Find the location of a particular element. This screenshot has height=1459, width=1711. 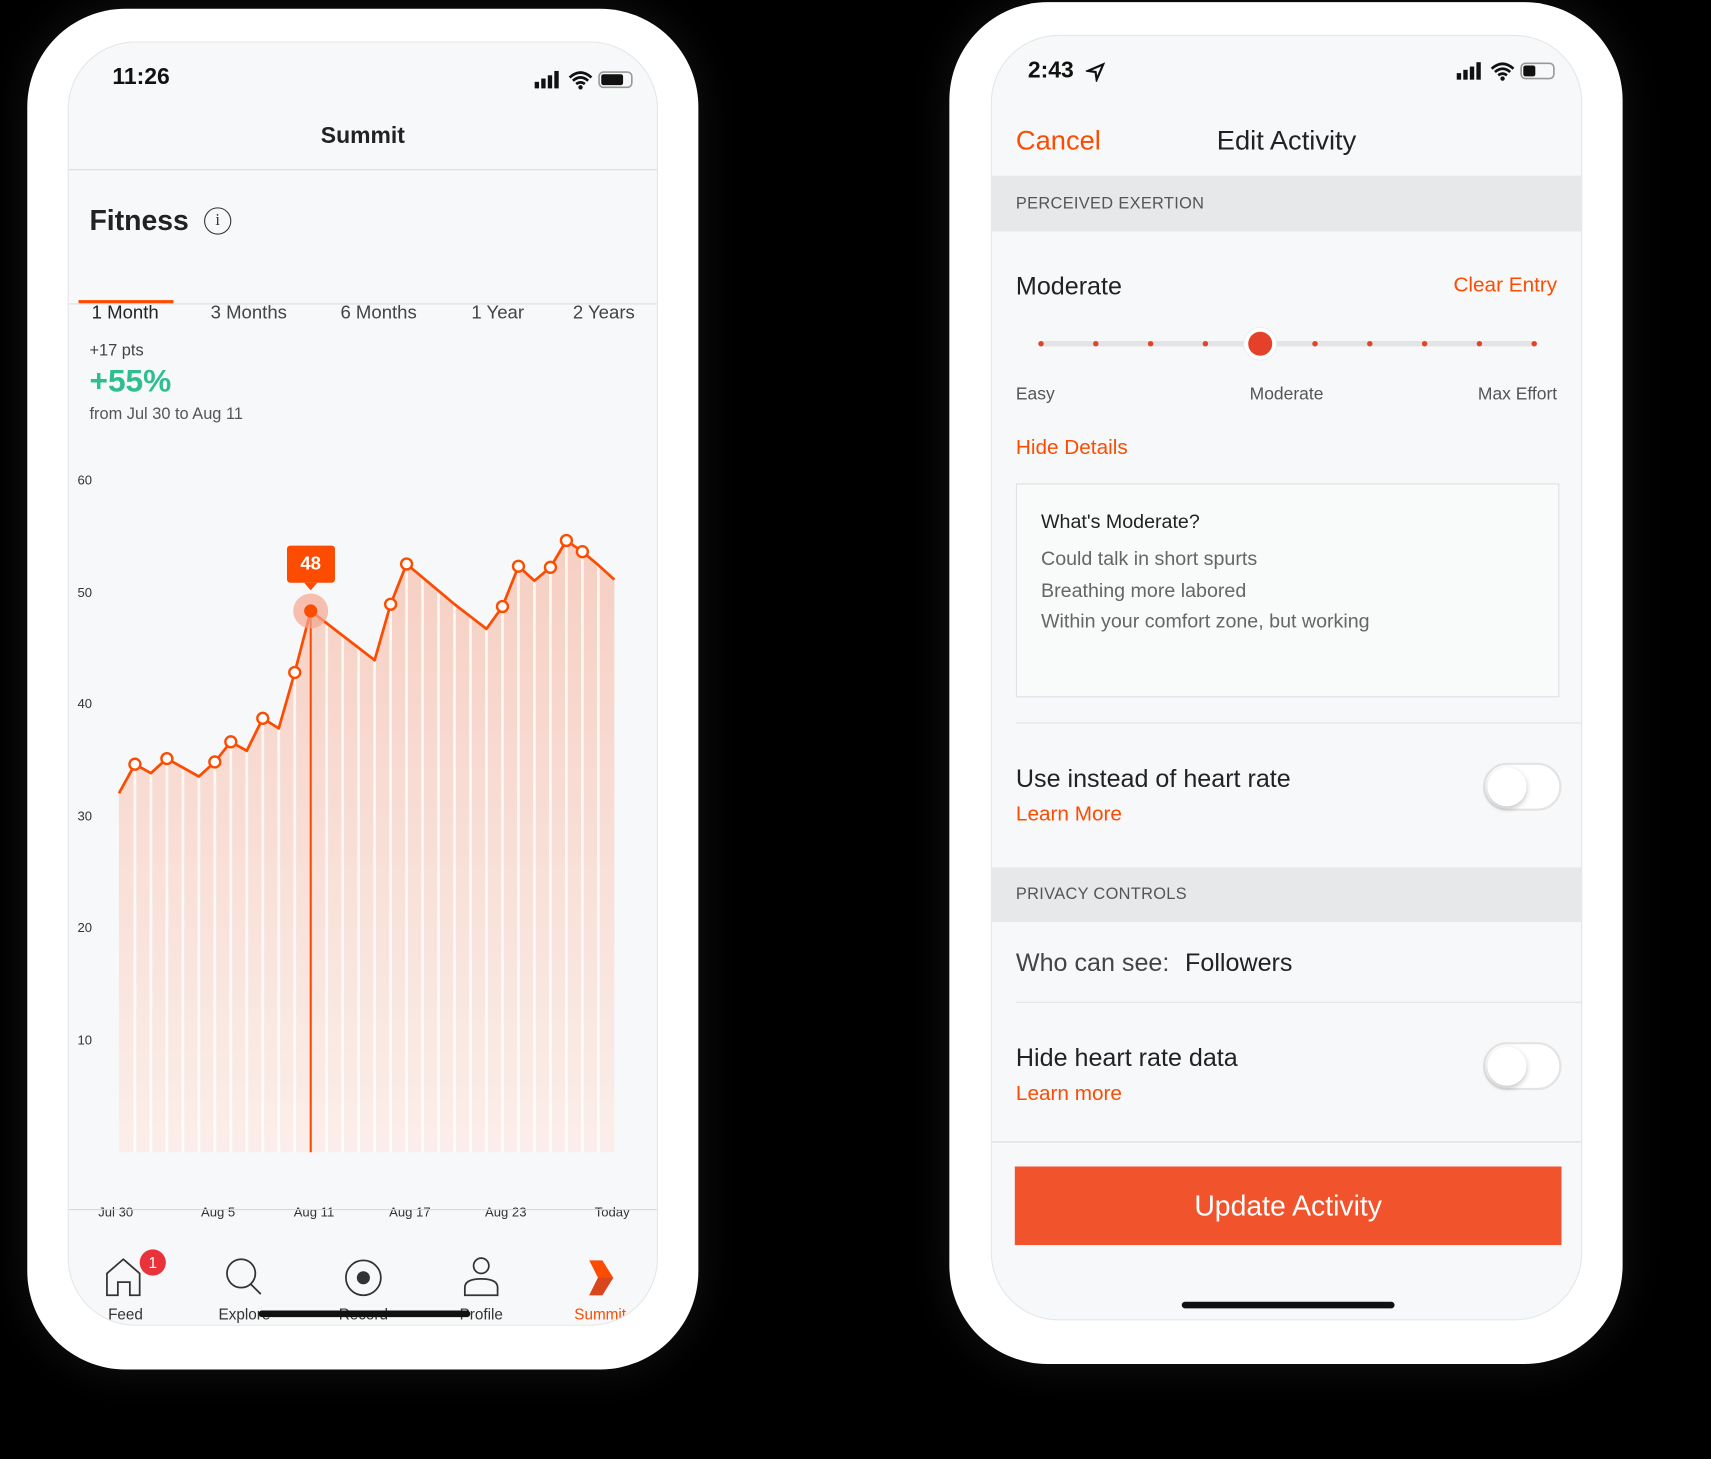

details-line: Within your comfort zone, but working is located at coordinates (1205, 620).